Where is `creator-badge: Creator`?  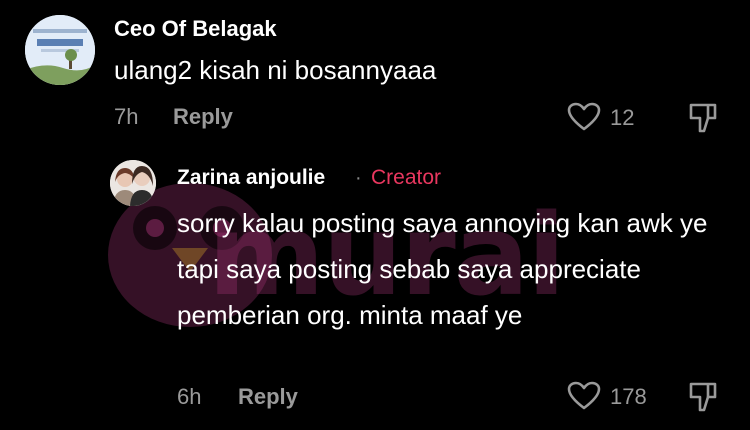 creator-badge: Creator is located at coordinates (406, 177).